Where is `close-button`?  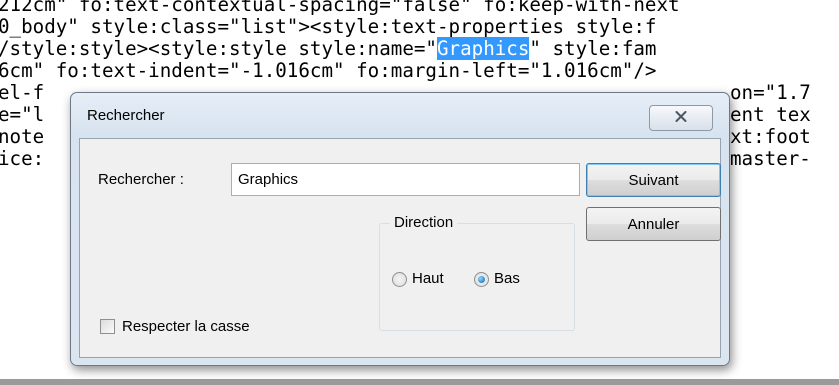
close-button is located at coordinates (681, 118).